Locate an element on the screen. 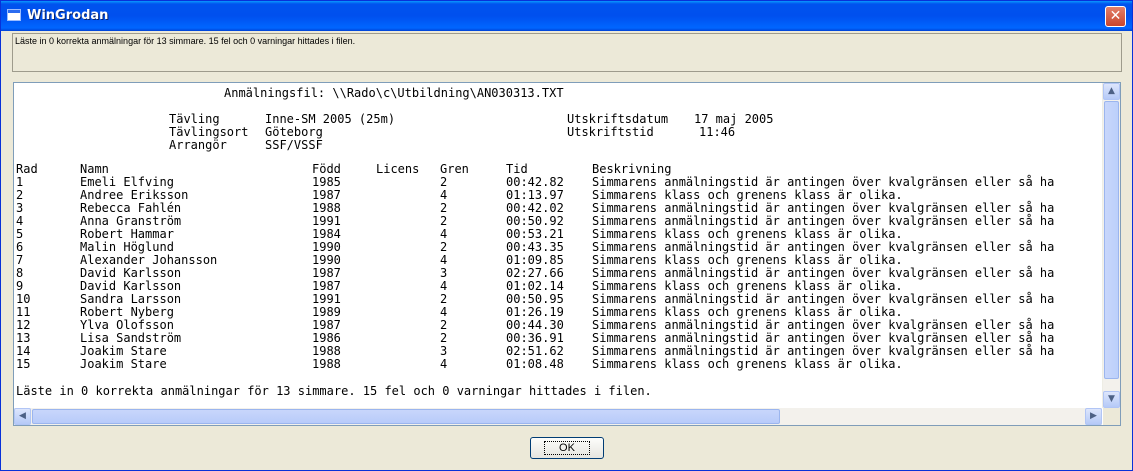  scroll-right-button: ▶ is located at coordinates (1093, 416).